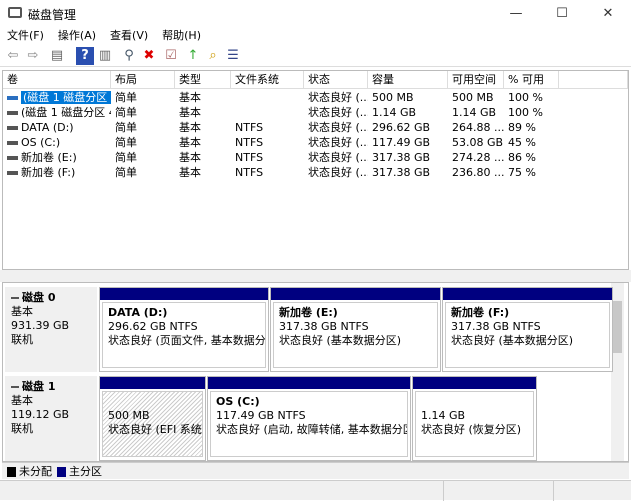  I want to click on menu-action: 操作(A), so click(77, 36).